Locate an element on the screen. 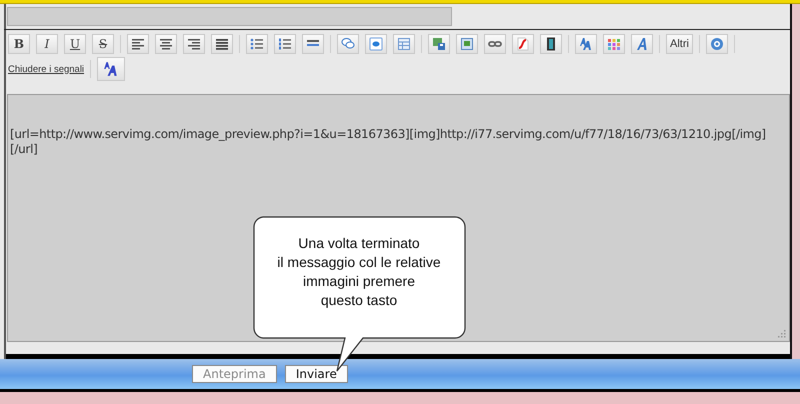  image-icon is located at coordinates (467, 43).